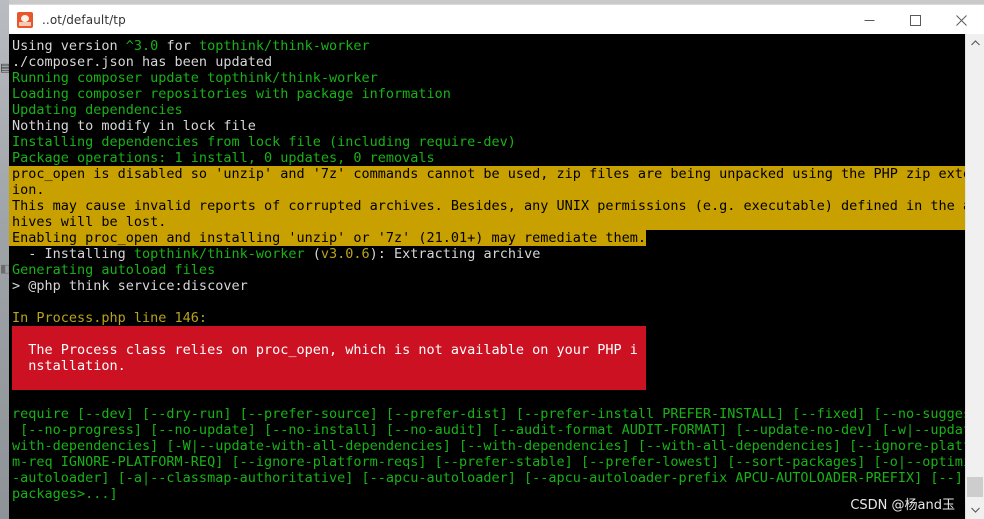 The image size is (984, 519). What do you see at coordinates (345, 254) in the screenshot?
I see `terminal-segment: v3.0.6` at bounding box center [345, 254].